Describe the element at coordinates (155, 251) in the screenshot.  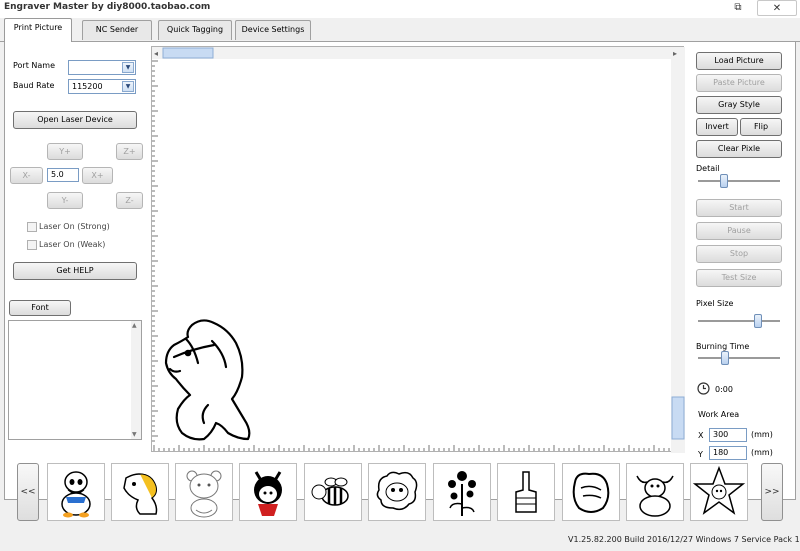
I see `ruler-left` at that location.